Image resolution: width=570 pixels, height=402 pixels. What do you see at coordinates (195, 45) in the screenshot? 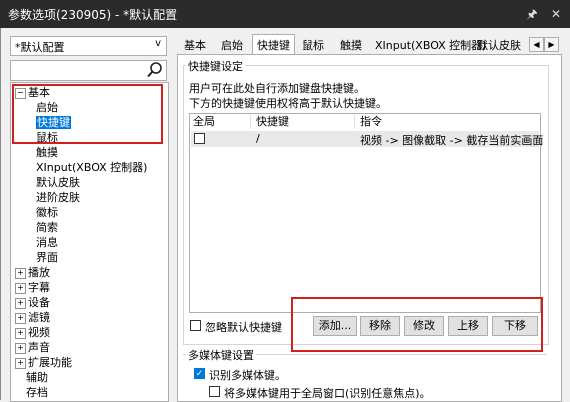
I see `tab-basic: 基本` at bounding box center [195, 45].